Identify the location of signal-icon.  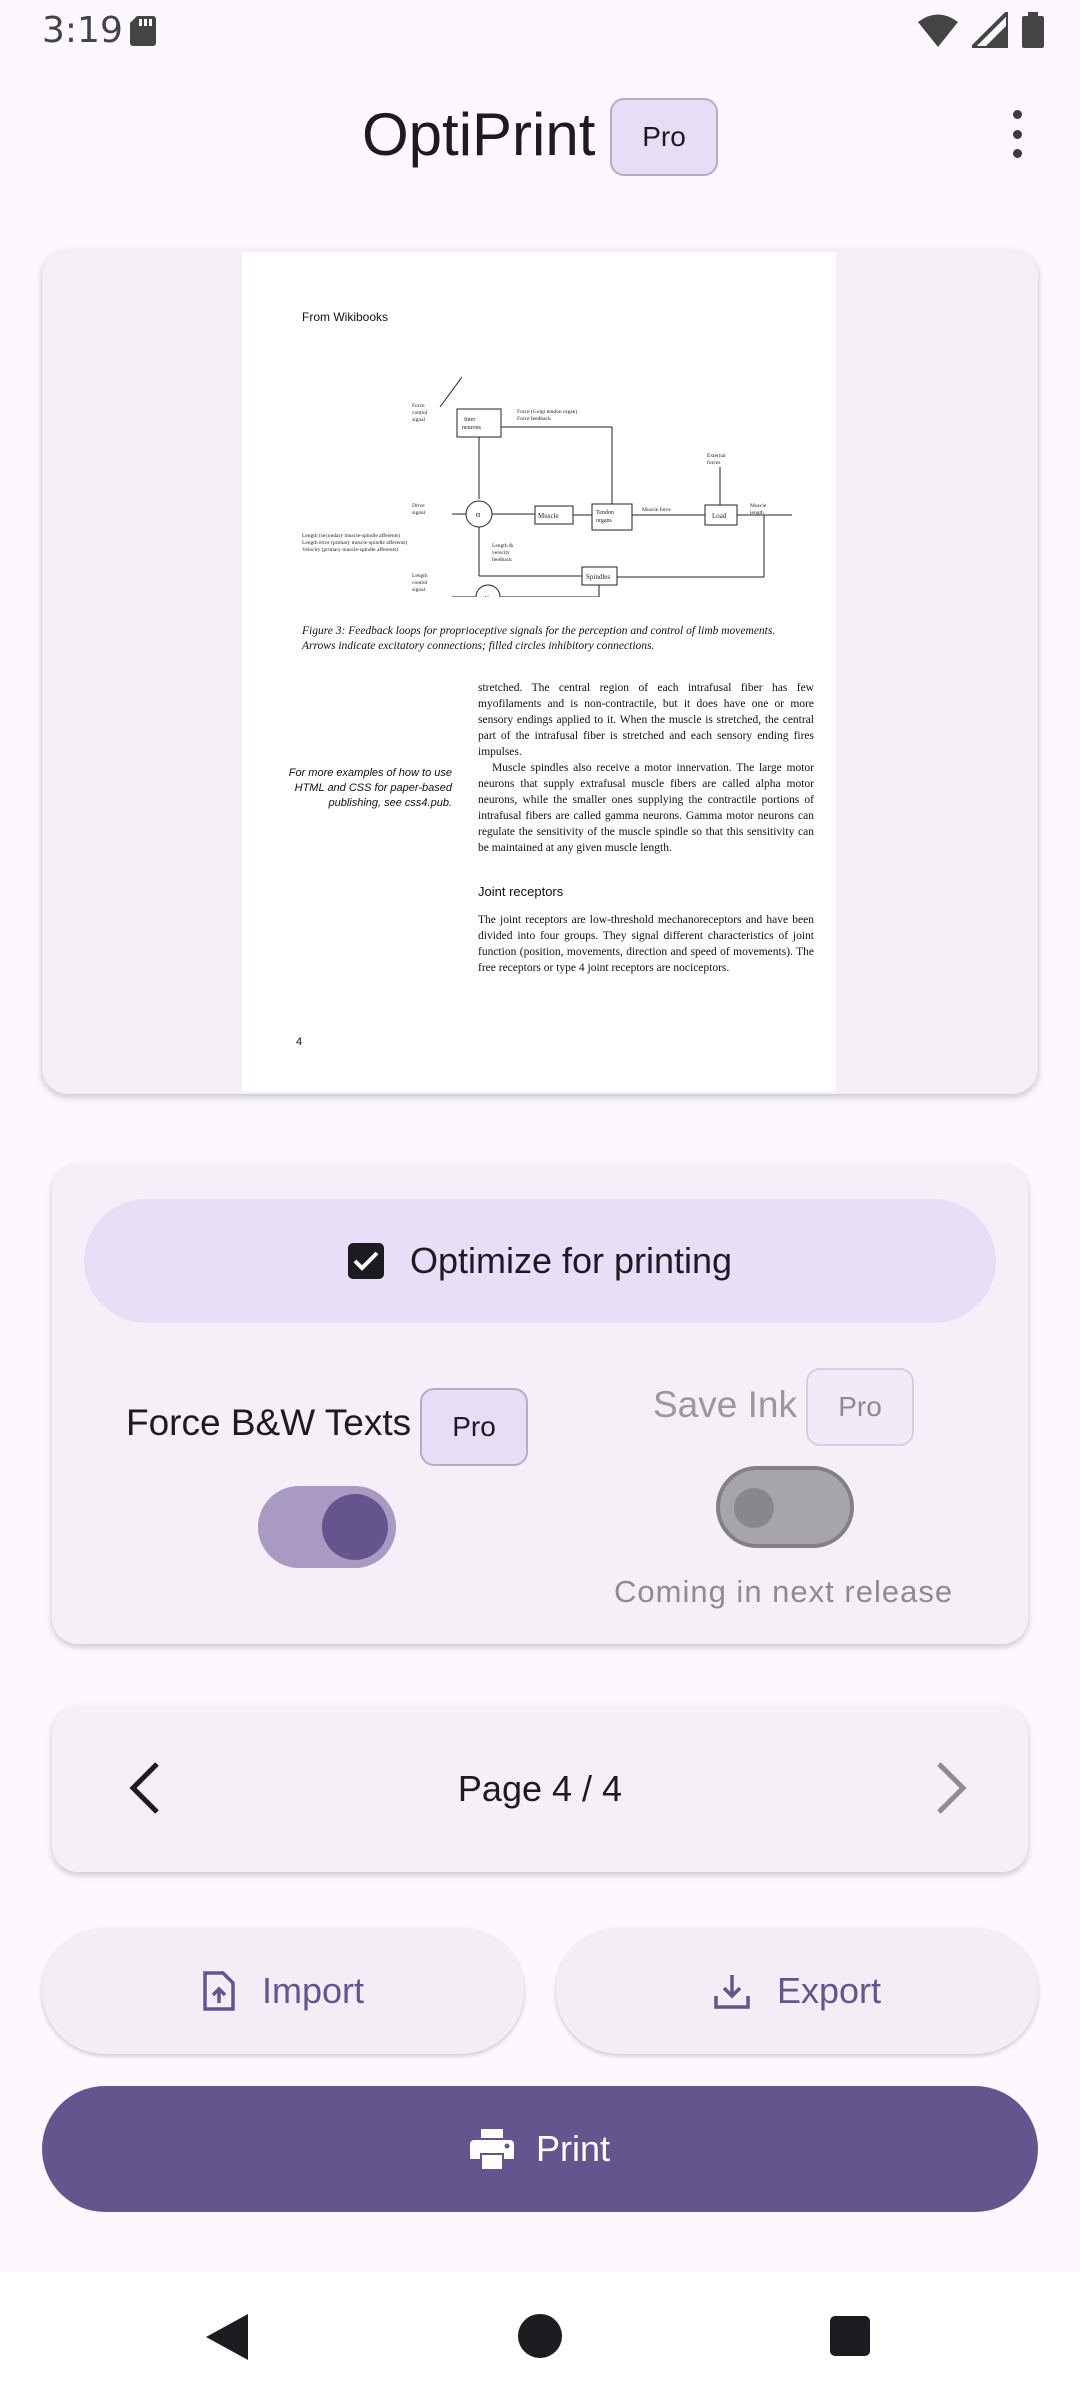
(990, 30).